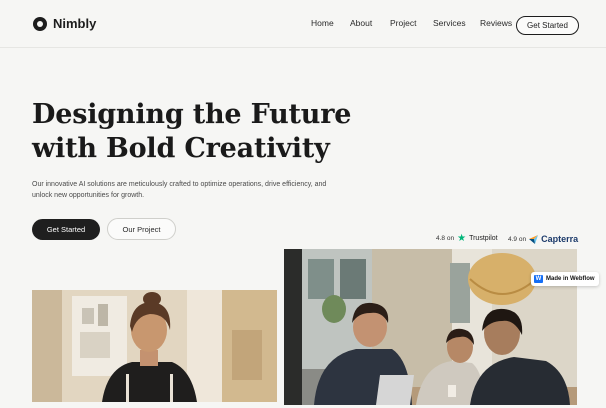 This screenshot has width=606, height=408. Describe the element at coordinates (538, 279) in the screenshot. I see `webflow-icon: W` at that location.